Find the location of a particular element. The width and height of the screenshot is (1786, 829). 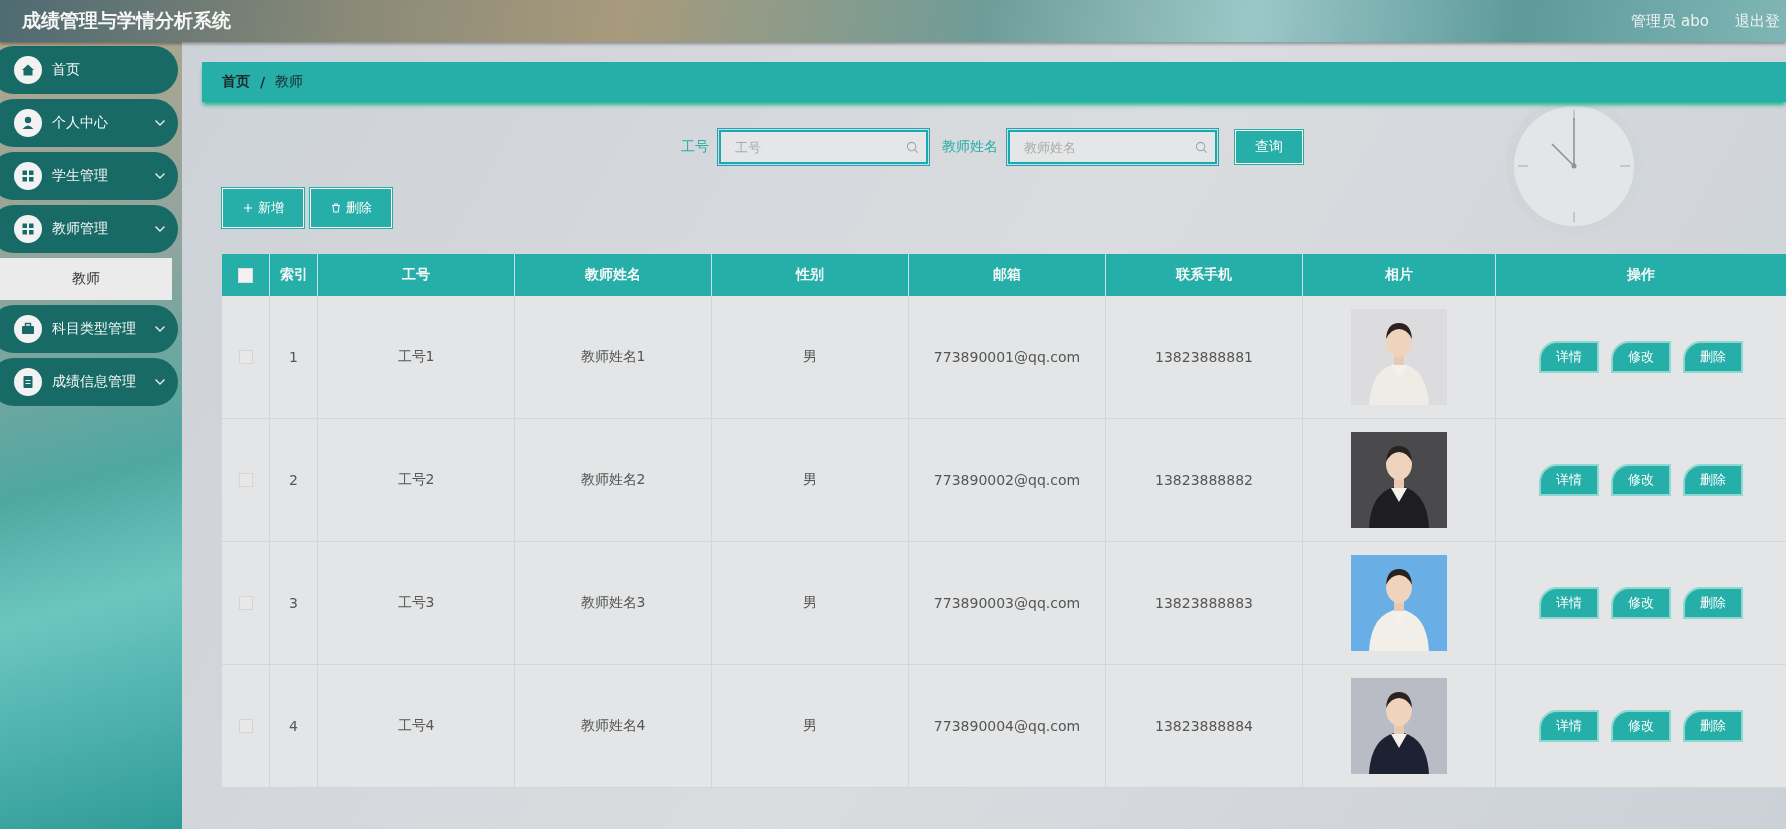

clipboard-icon is located at coordinates (28, 382).